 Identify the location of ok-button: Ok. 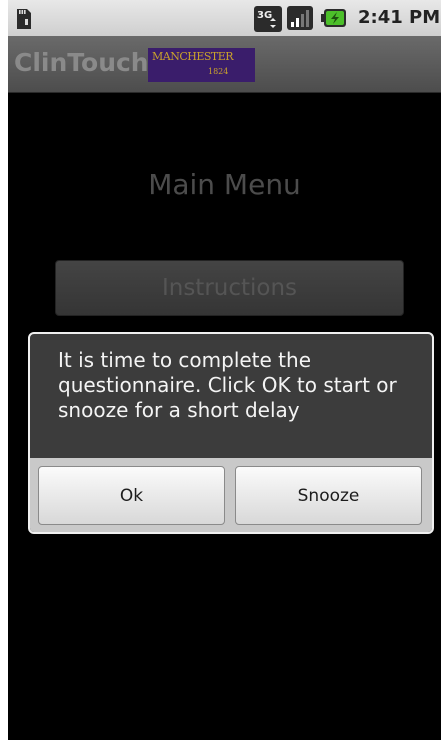
(131, 495).